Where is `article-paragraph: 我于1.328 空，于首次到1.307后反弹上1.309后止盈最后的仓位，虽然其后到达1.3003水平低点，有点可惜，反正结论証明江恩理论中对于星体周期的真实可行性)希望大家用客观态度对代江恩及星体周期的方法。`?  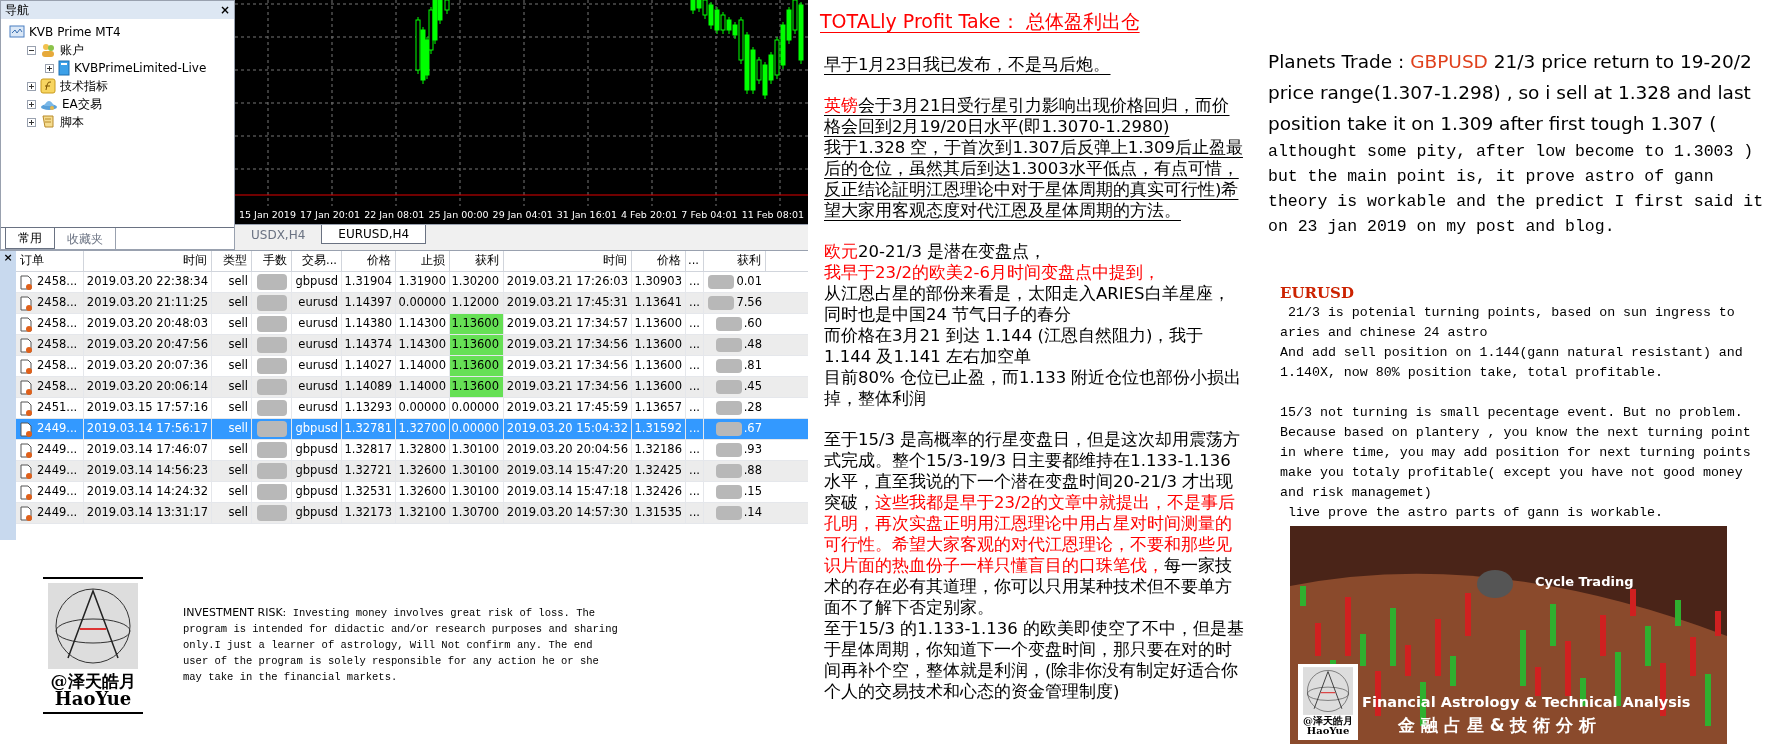 article-paragraph: 我于1.328 空，于首次到1.307后反弹上1.309后止盈最后的仓位，虽然其后到达1.3003水平低点，有点可惜，反正结论証明江恩理论中对于星体周期的真实可行性)希望大家用客观态度对代江恩及星体周期的方法。 is located at coordinates (1034, 179).